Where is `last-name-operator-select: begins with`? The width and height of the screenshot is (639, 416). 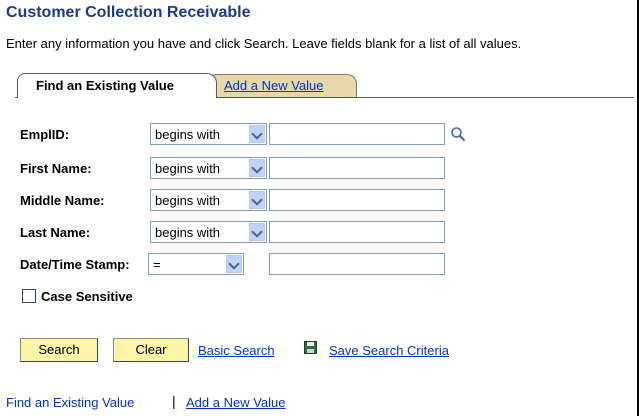
last-name-operator-select: begins with is located at coordinates (208, 232).